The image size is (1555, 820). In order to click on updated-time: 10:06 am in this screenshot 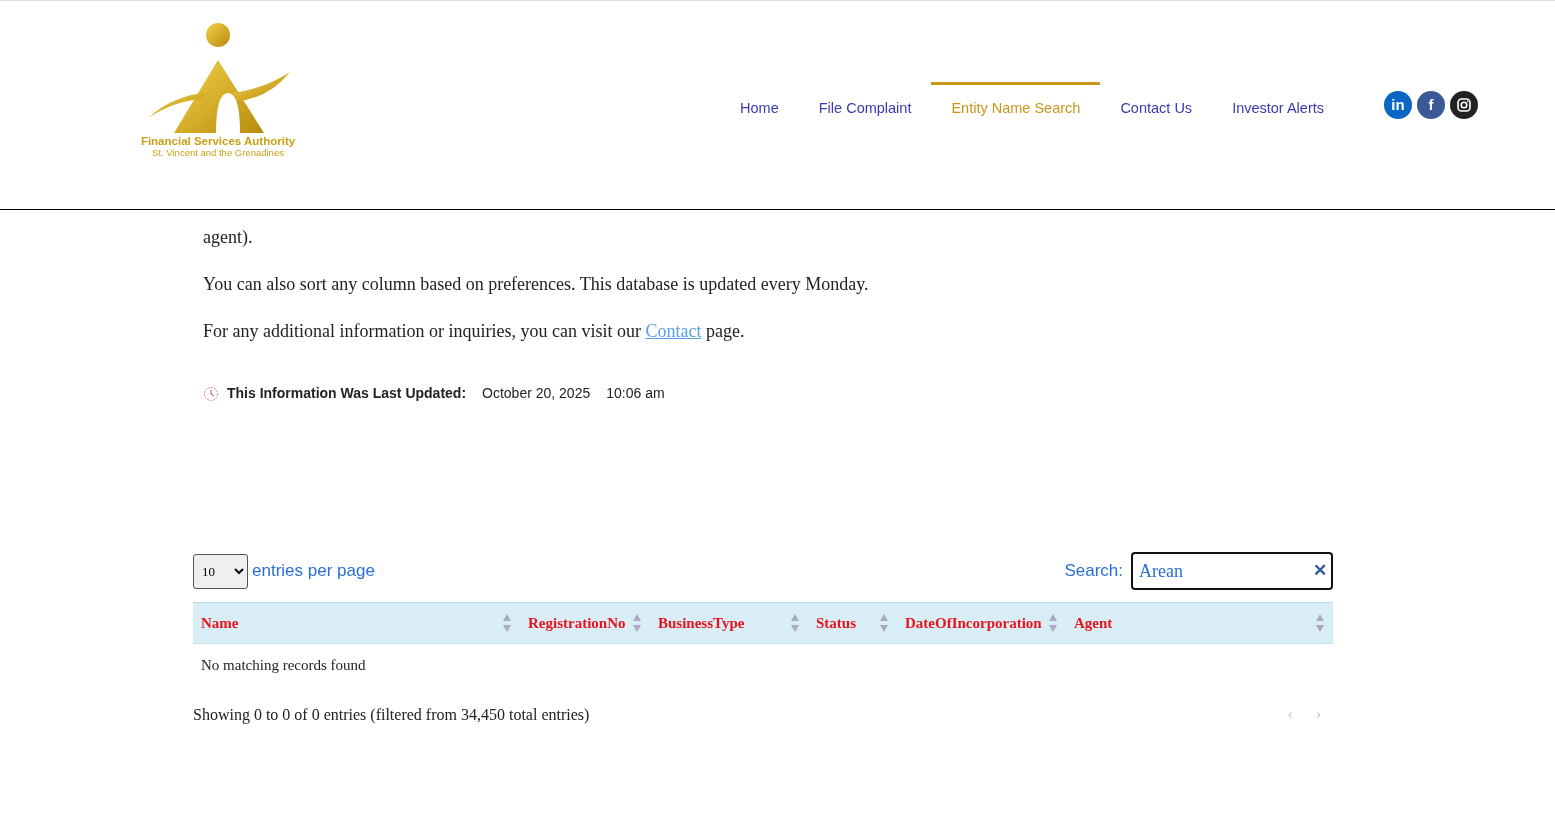, I will do `click(635, 393)`.